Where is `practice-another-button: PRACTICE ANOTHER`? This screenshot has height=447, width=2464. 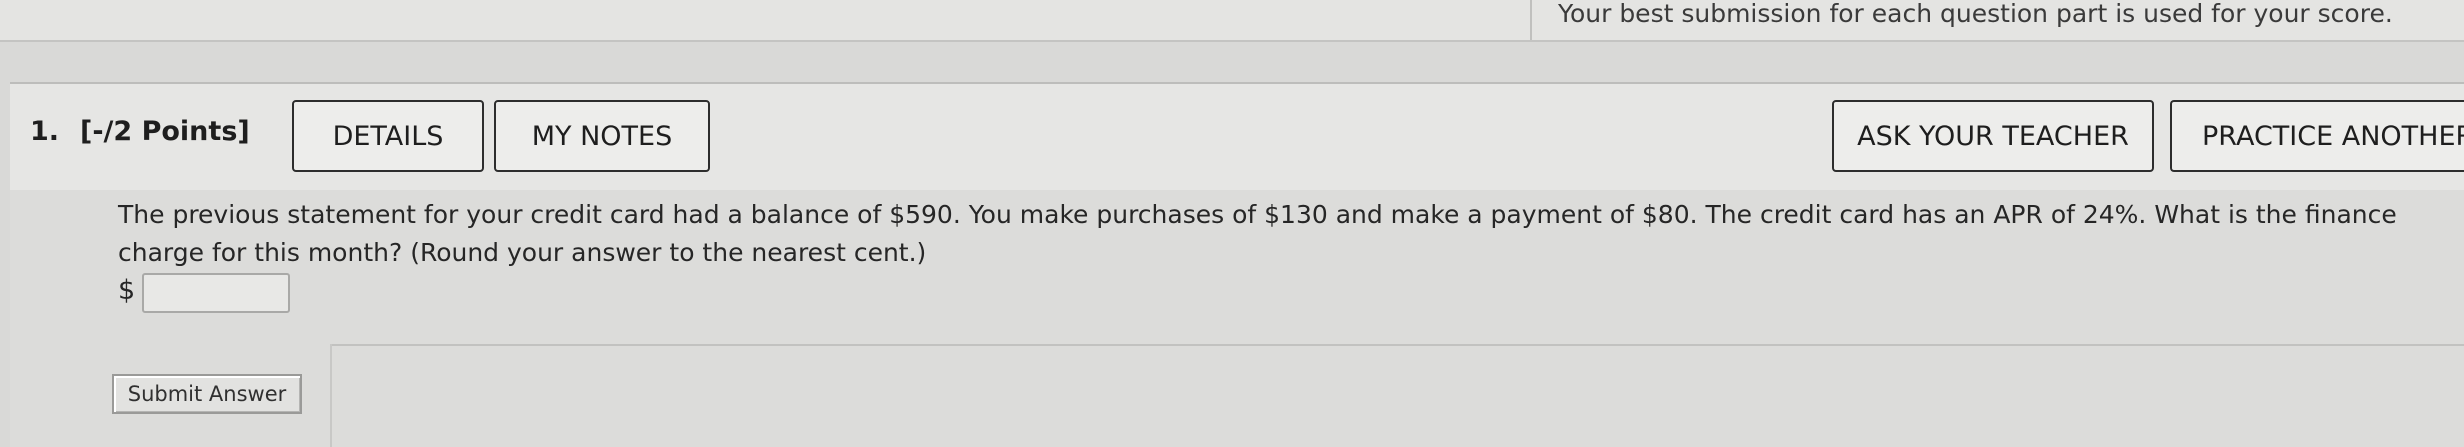
practice-another-button: PRACTICE ANOTHER is located at coordinates (2317, 136).